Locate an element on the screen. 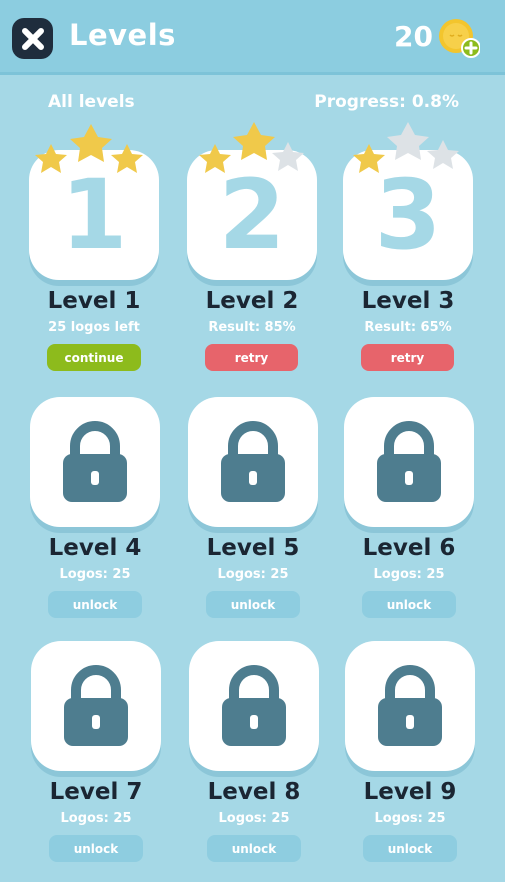 The image size is (505, 882). level-card-6: Level 6 Logos: 25 unlock is located at coordinates (409, 512).